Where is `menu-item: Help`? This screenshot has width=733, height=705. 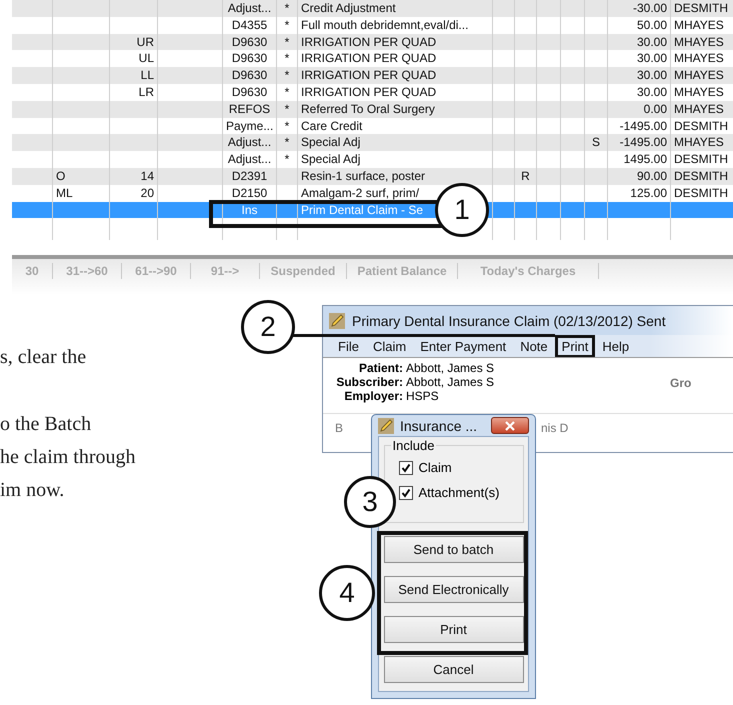 menu-item: Help is located at coordinates (616, 346).